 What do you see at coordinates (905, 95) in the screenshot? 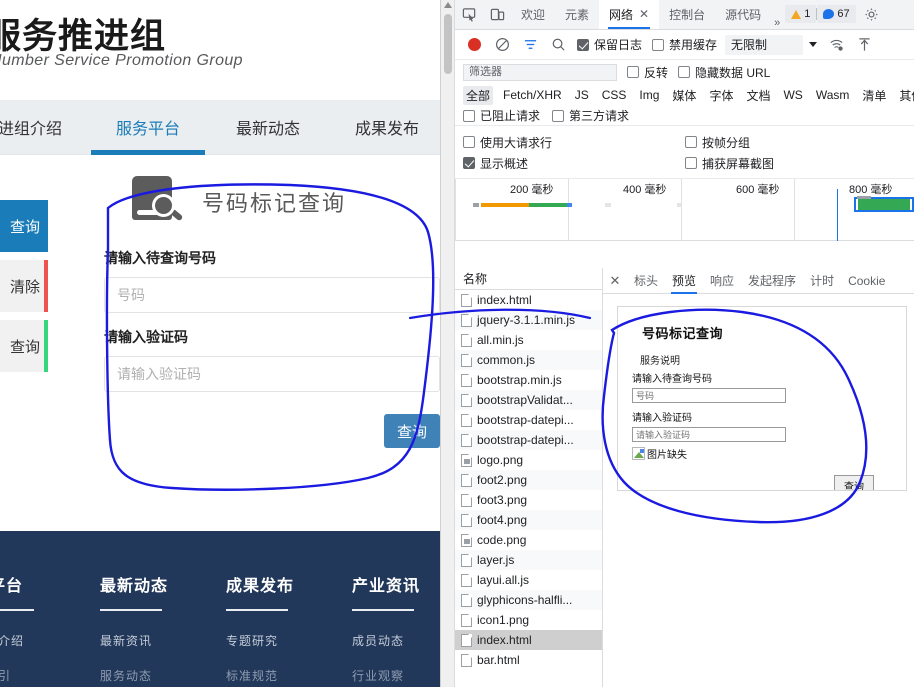
I see `type-chip-other: 其他` at bounding box center [905, 95].